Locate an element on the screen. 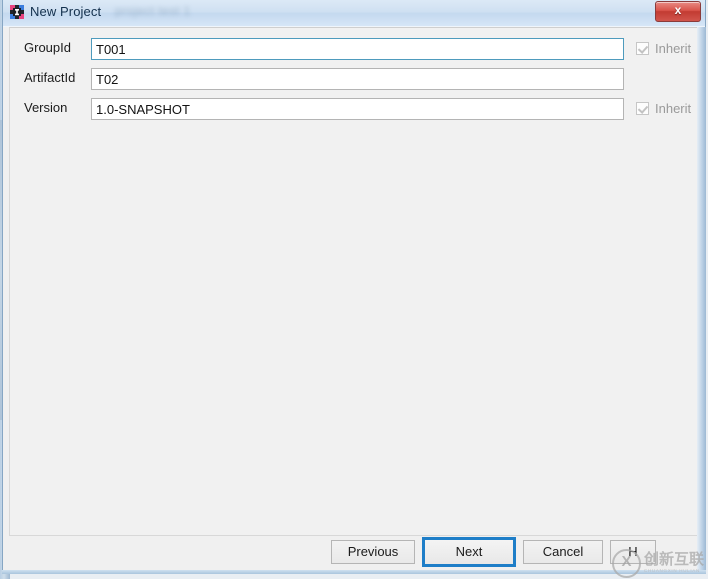  groupid-inherit-checkbox: Inherit is located at coordinates (663, 48).